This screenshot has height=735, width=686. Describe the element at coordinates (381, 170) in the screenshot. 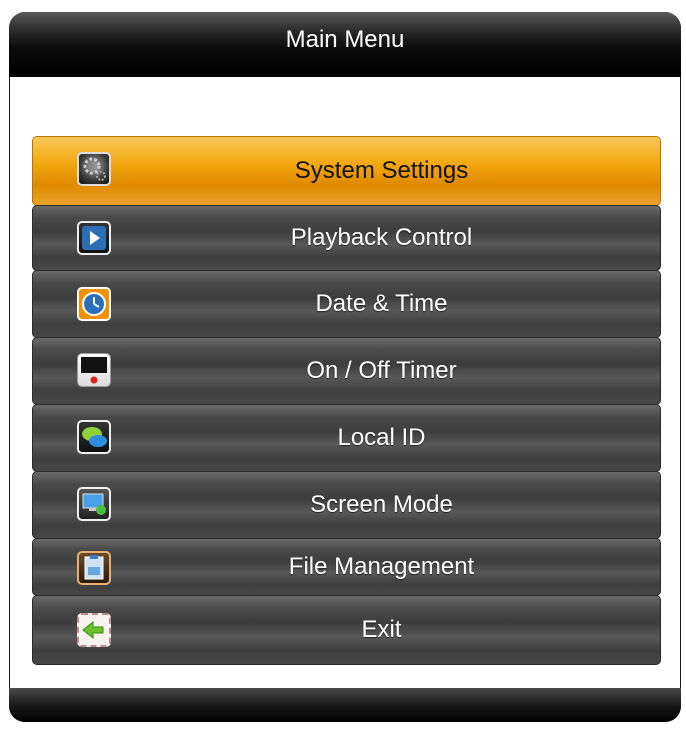

I see `menu-item-label: System Settings` at that location.